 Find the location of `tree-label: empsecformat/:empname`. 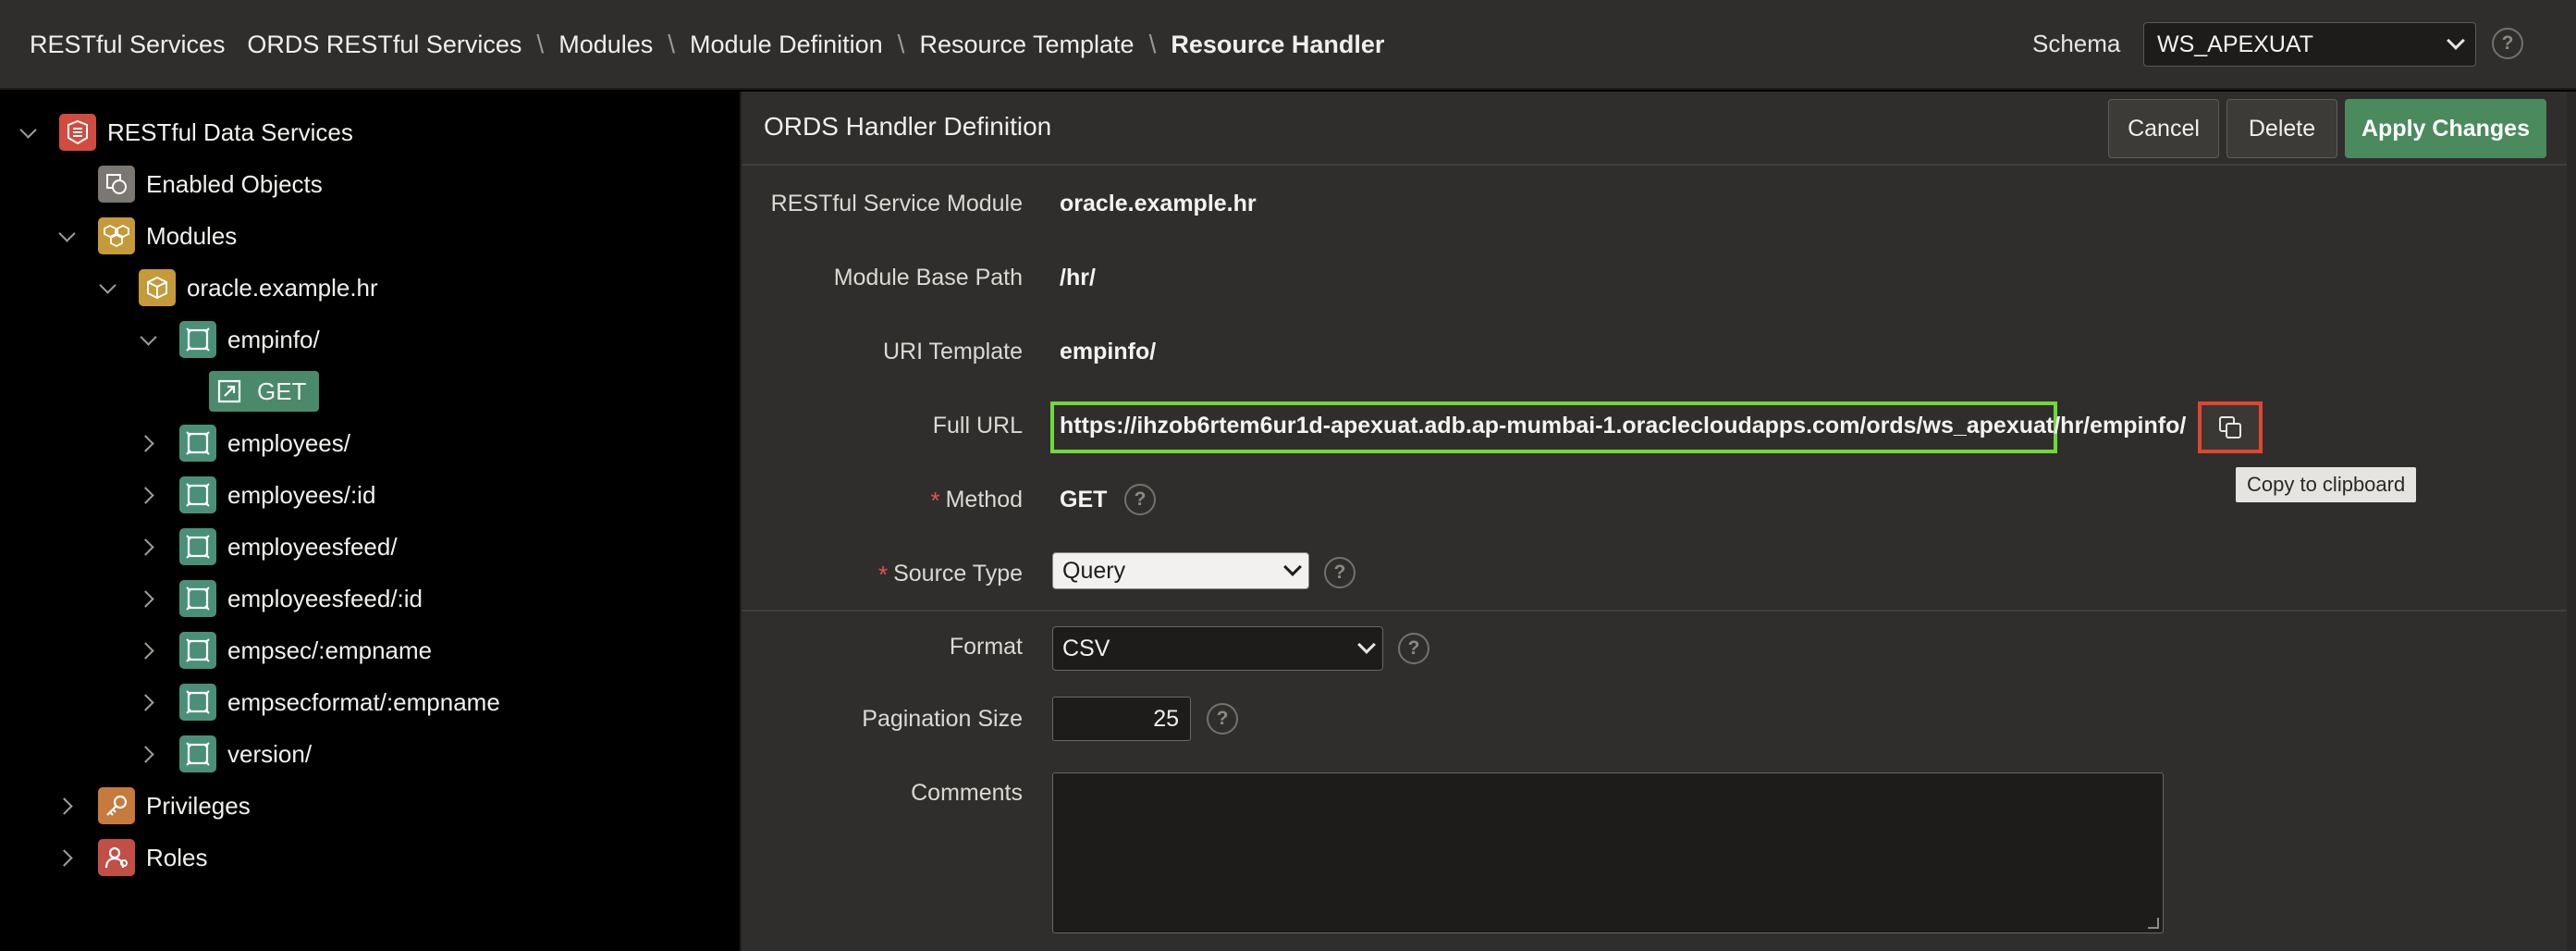

tree-label: empsecformat/:empname is located at coordinates (363, 701).